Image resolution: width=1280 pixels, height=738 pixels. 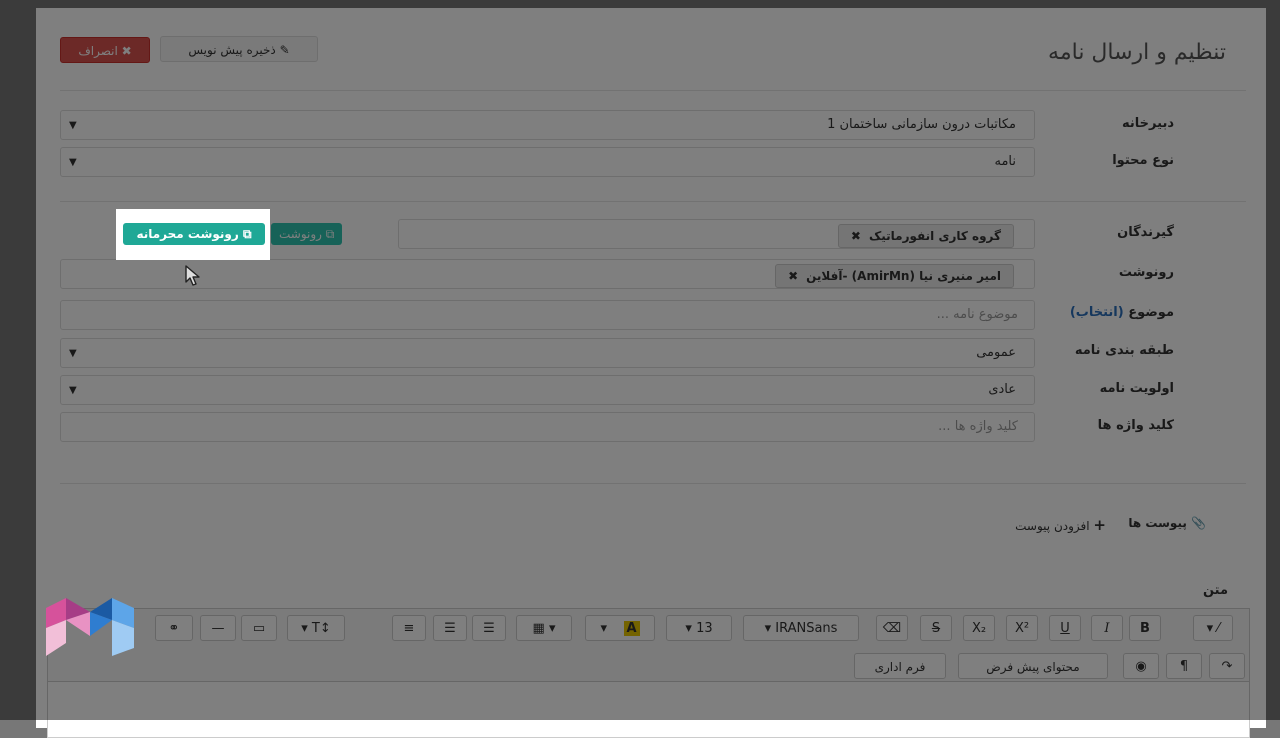 What do you see at coordinates (90, 627) in the screenshot?
I see `watermark-logo` at bounding box center [90, 627].